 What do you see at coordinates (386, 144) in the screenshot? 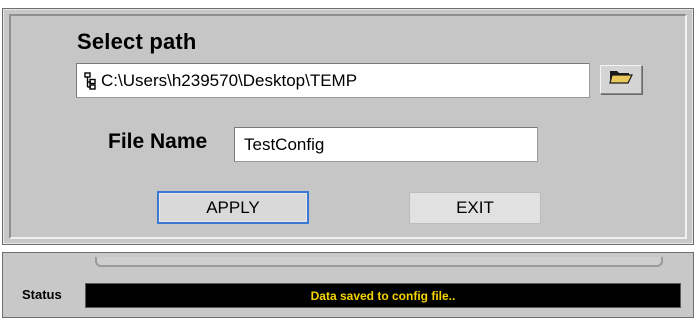
I see `file-name-input: TestConfig` at bounding box center [386, 144].